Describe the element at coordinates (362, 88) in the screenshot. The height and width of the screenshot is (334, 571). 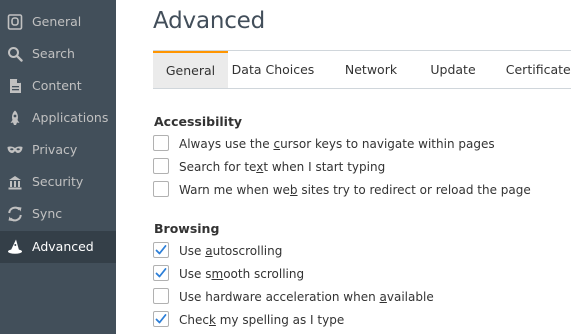
I see `tabs-divider` at that location.